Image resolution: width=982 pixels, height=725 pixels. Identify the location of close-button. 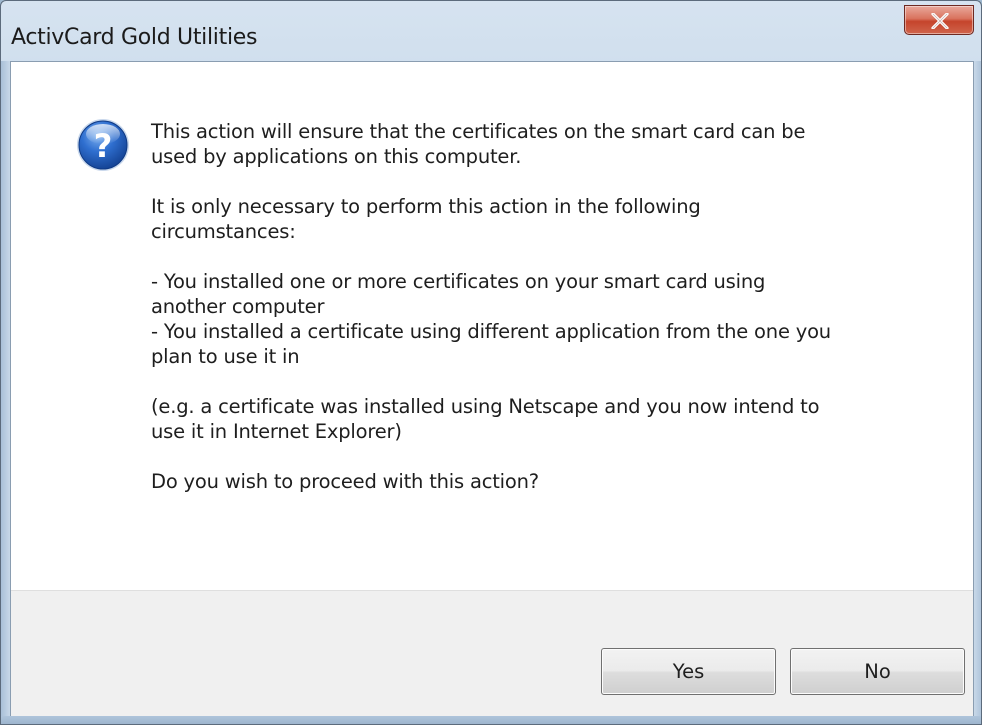
(939, 20).